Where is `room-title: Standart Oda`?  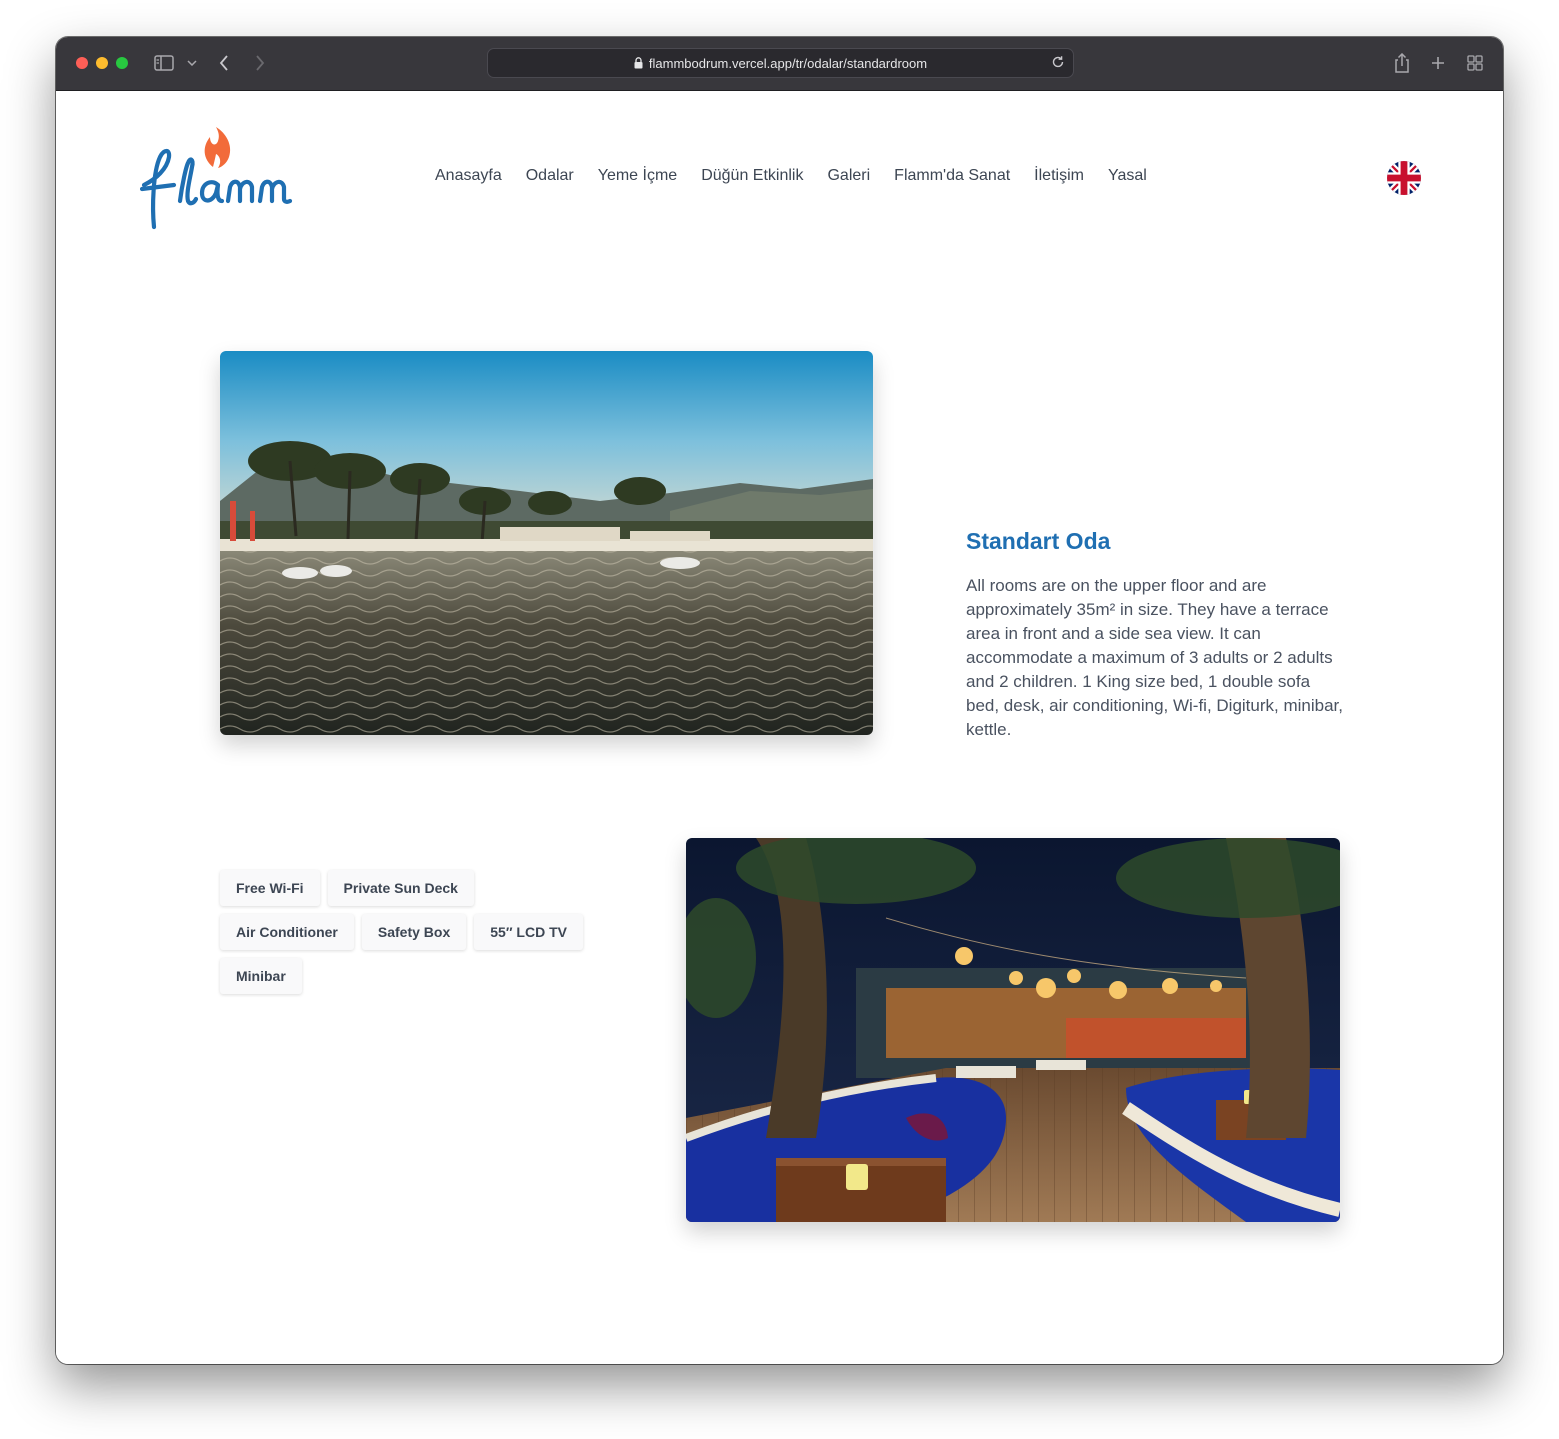
room-title: Standart Oda is located at coordinates (1038, 541).